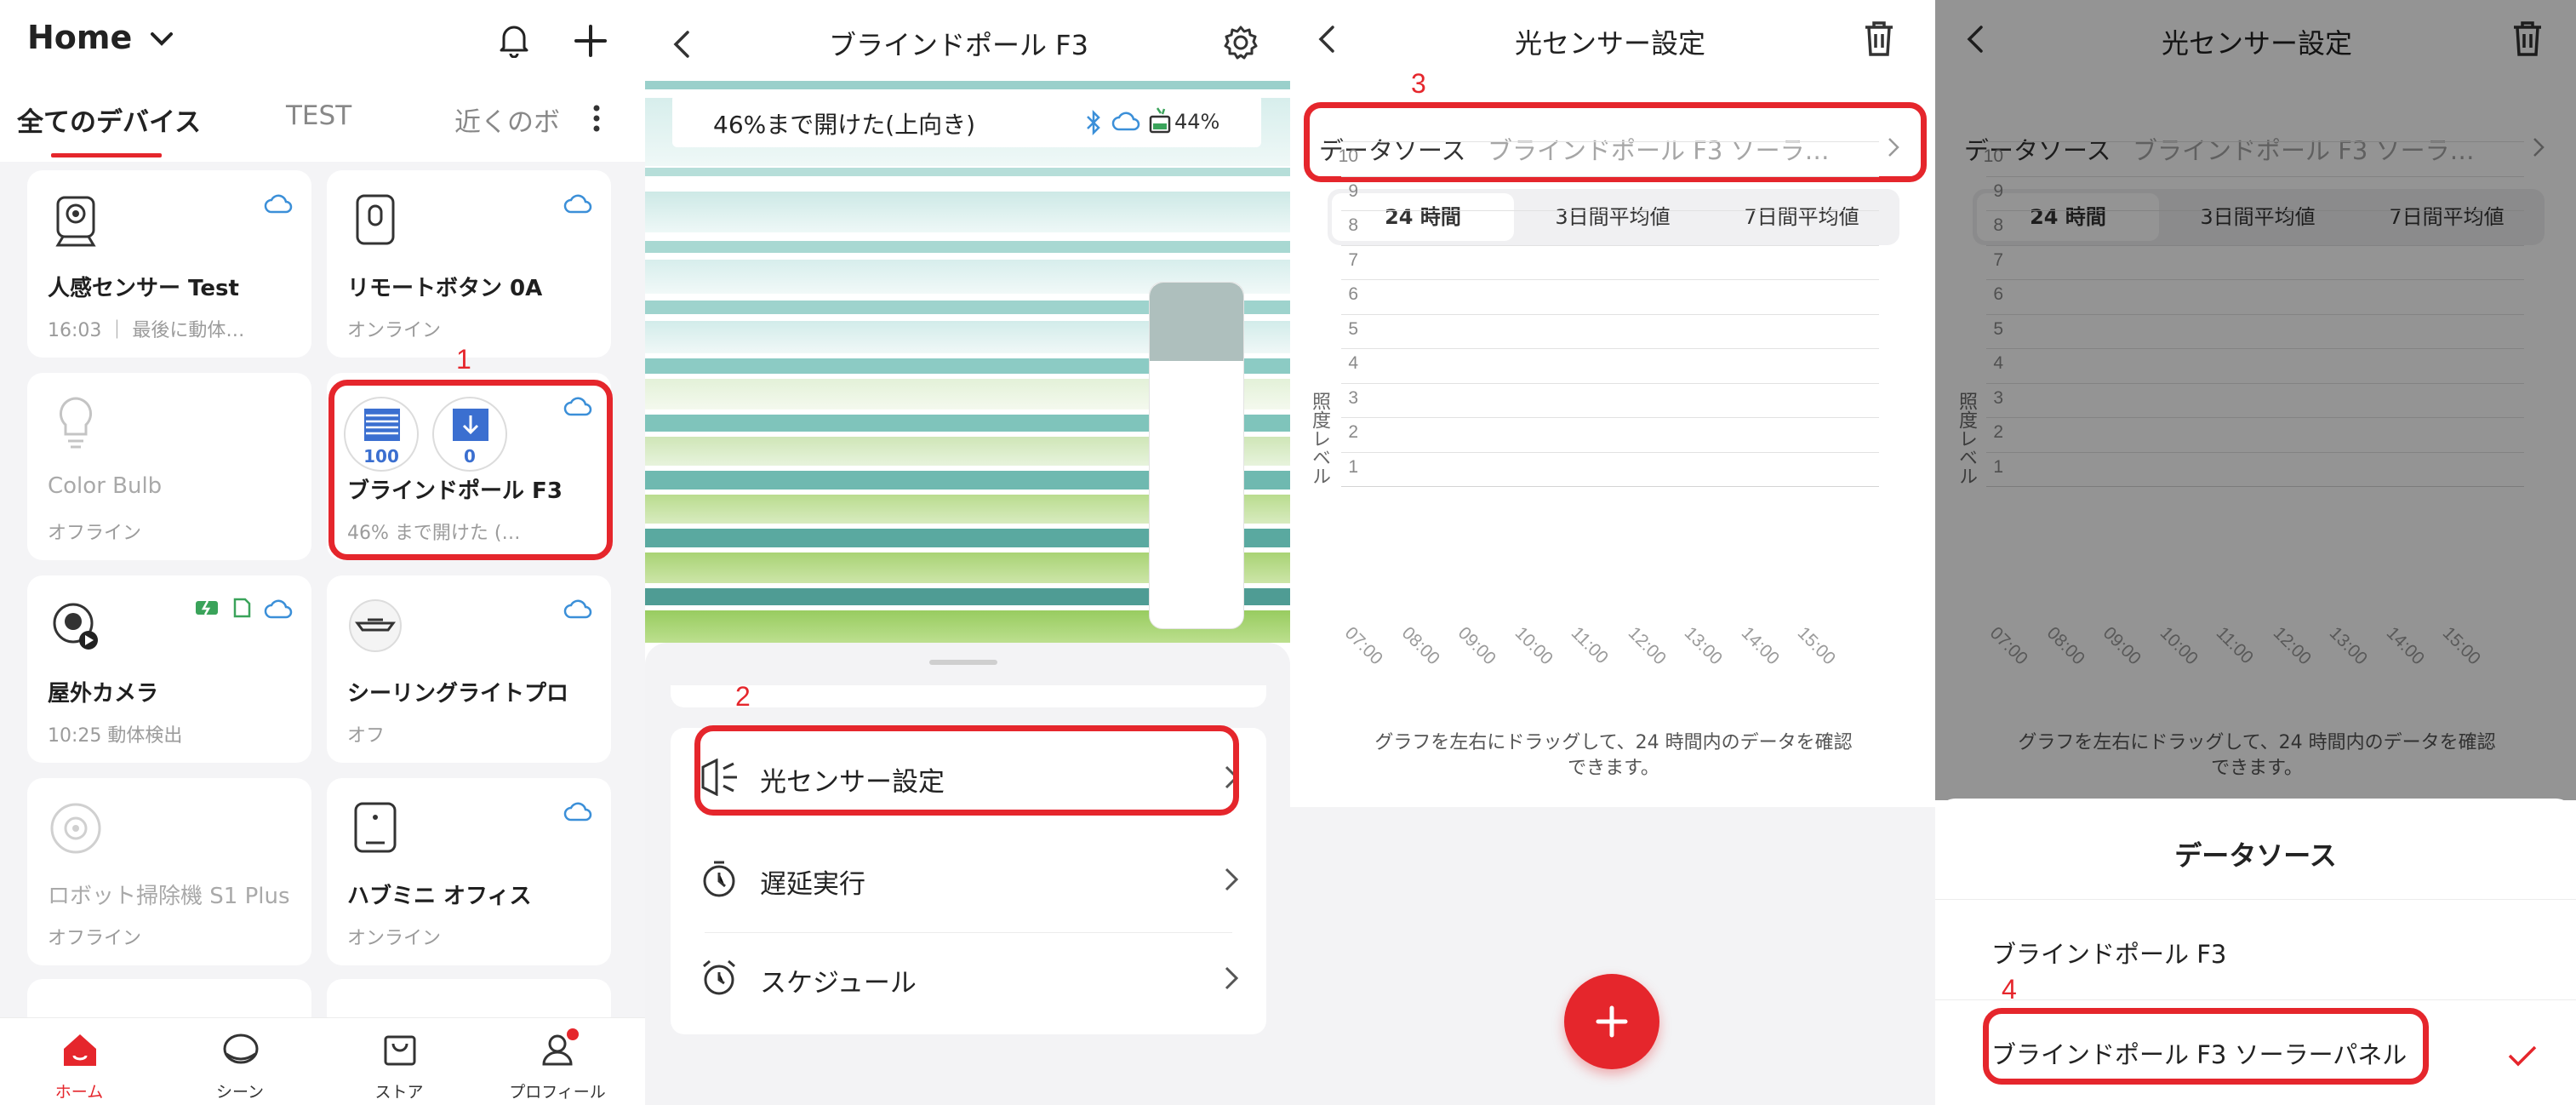  Describe the element at coordinates (242, 608) in the screenshot. I see `sd-card-icon` at that location.